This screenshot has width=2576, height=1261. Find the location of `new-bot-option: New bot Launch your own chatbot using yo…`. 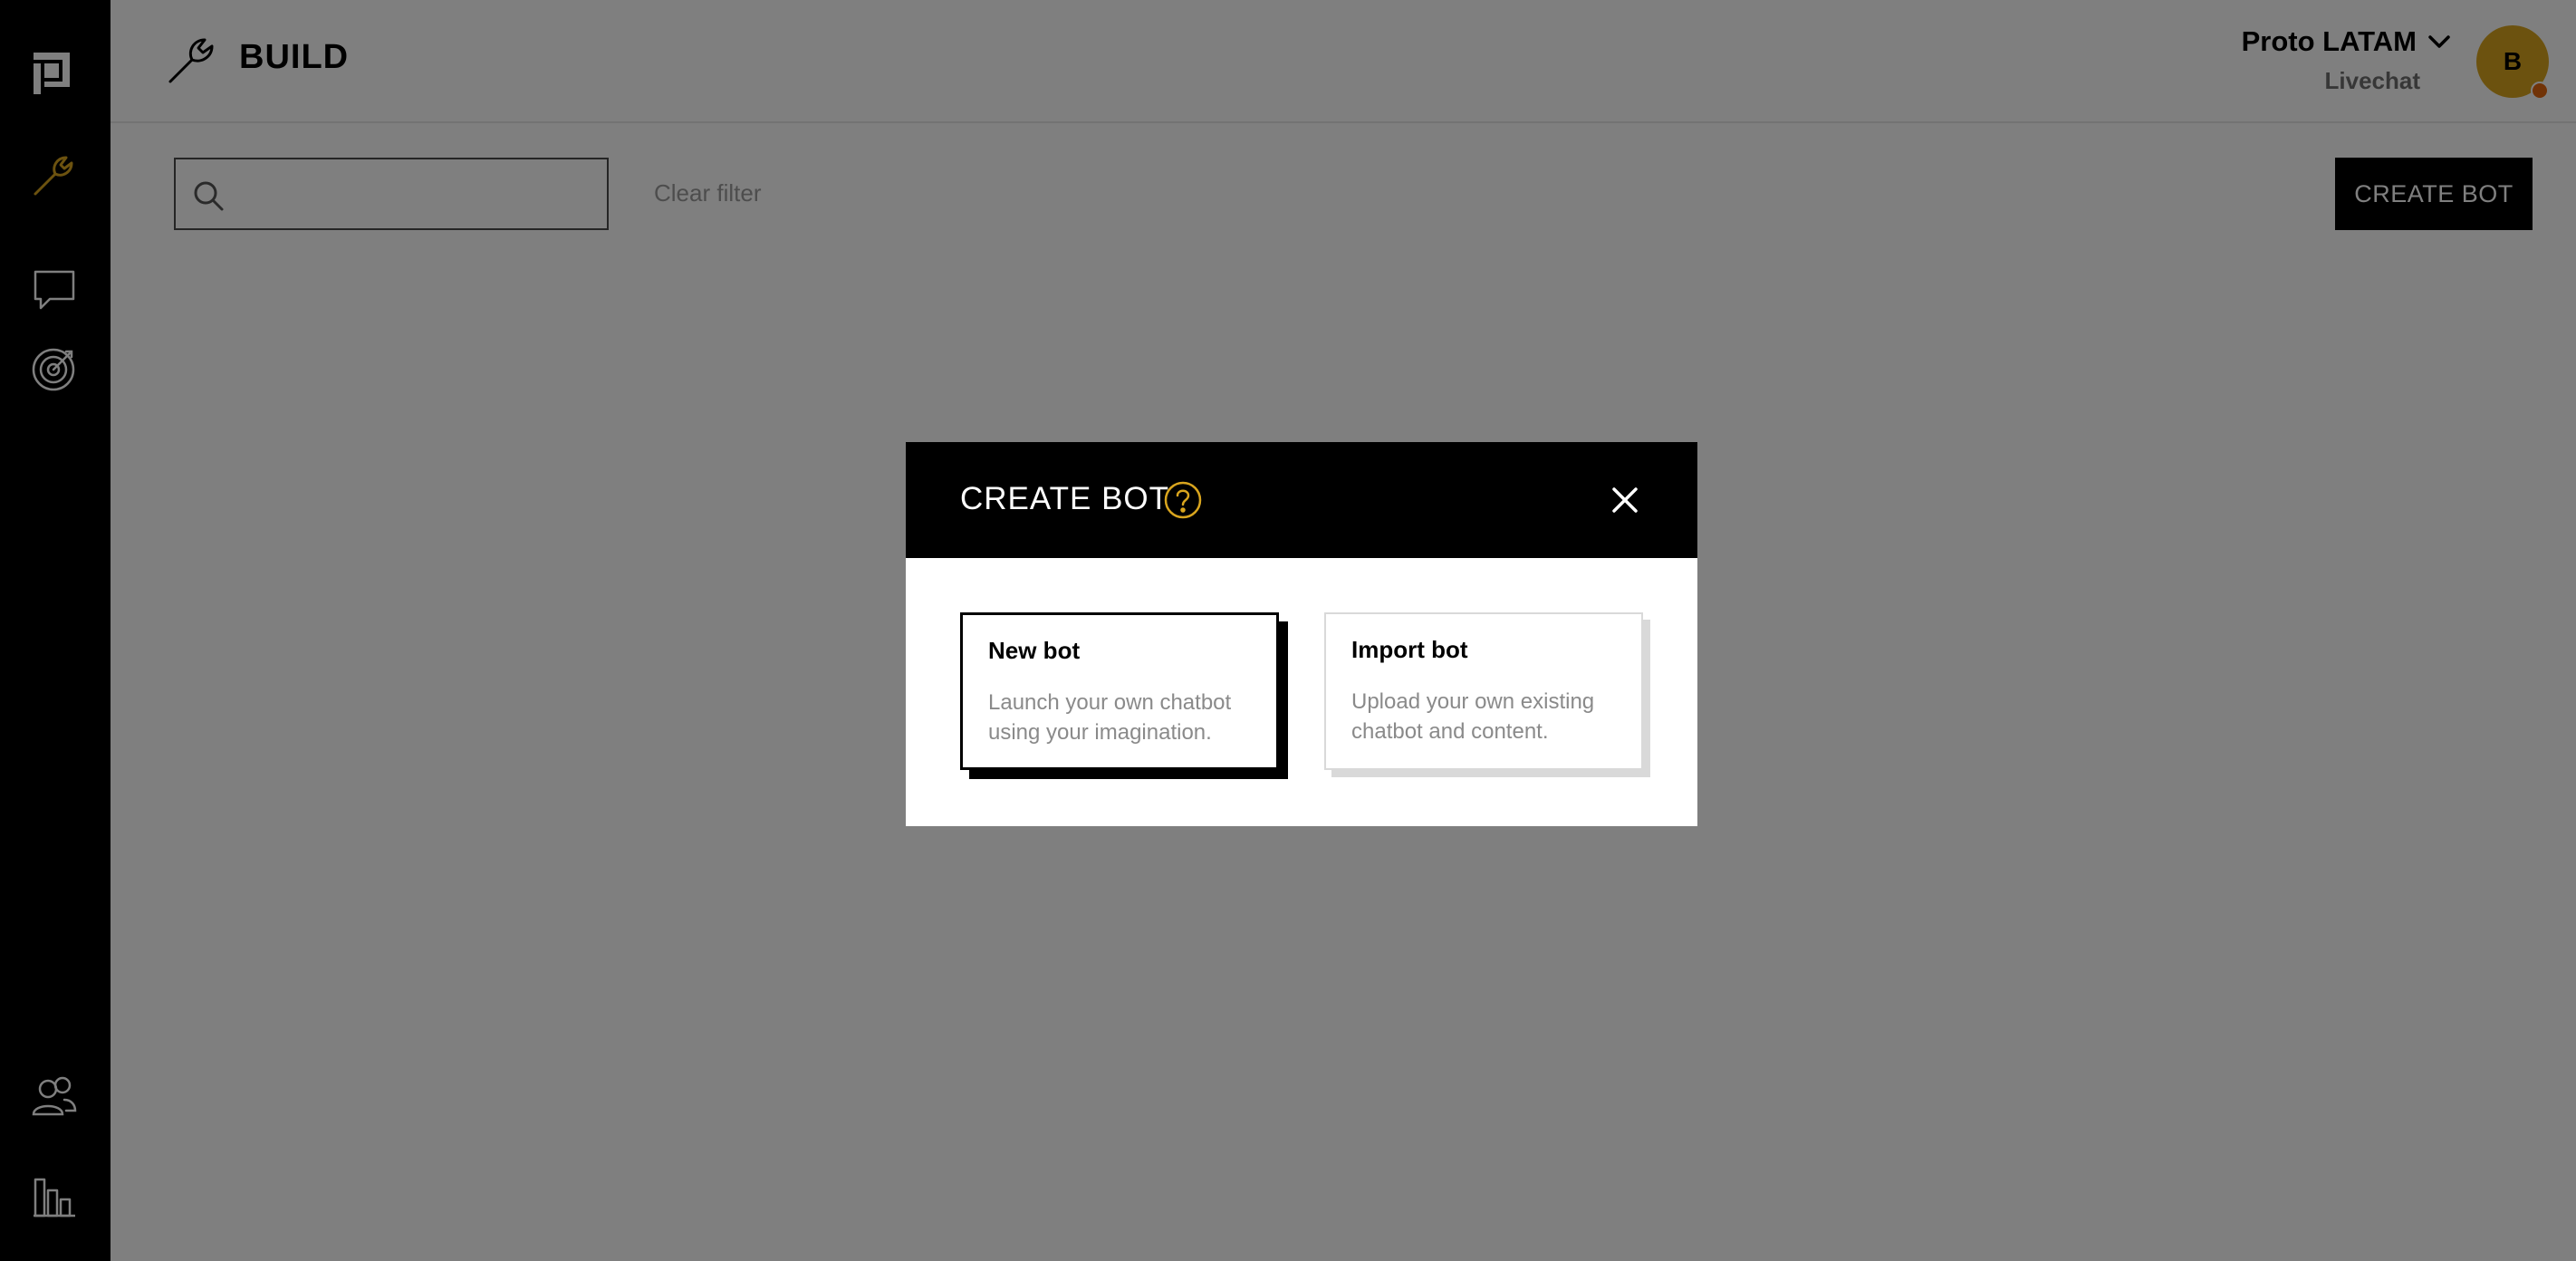

new-bot-option: New bot Launch your own chatbot using yo… is located at coordinates (1119, 691).